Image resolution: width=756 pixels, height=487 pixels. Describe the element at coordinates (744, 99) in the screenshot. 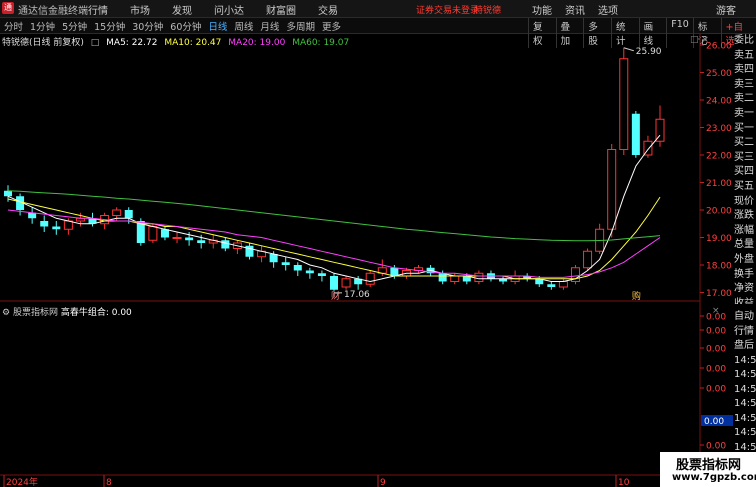

I see `quote-label-4: 卖二` at that location.